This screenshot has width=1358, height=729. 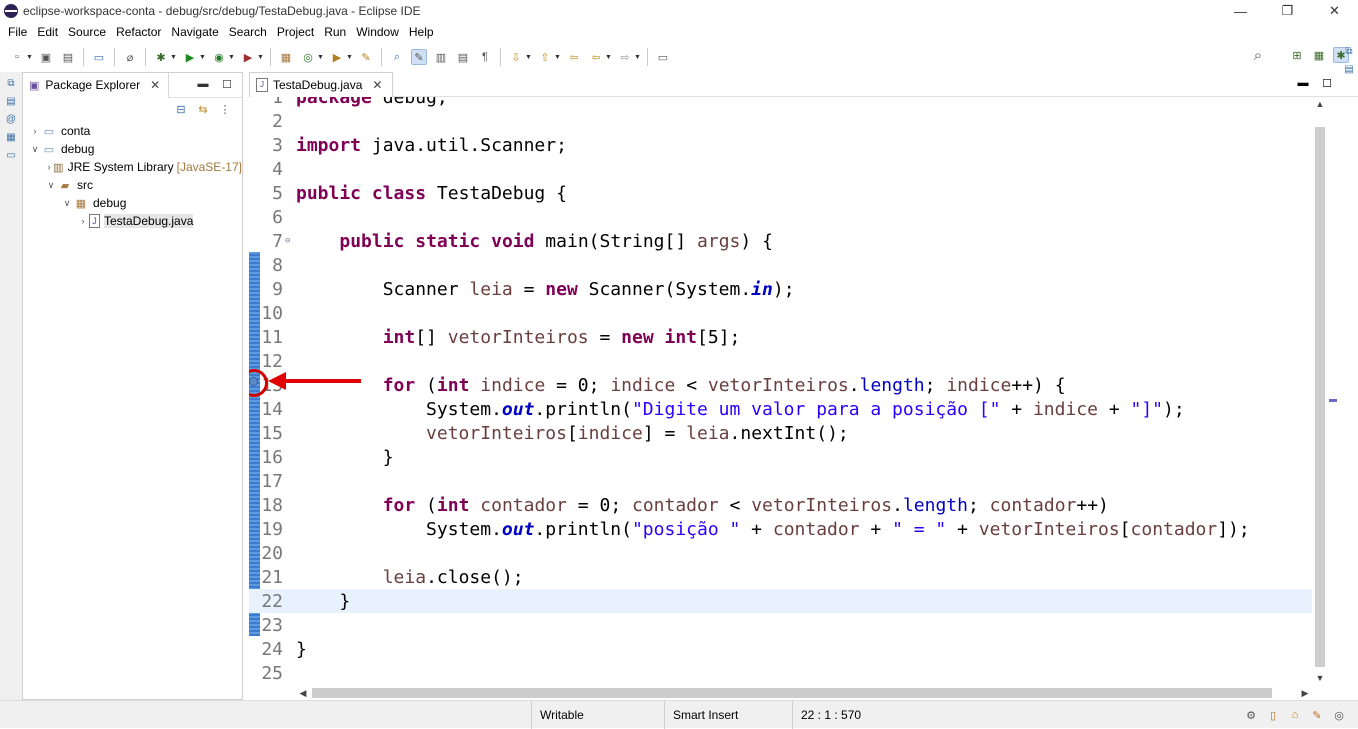 What do you see at coordinates (11, 83) in the screenshot?
I see `restore-icon: ⧉` at bounding box center [11, 83].